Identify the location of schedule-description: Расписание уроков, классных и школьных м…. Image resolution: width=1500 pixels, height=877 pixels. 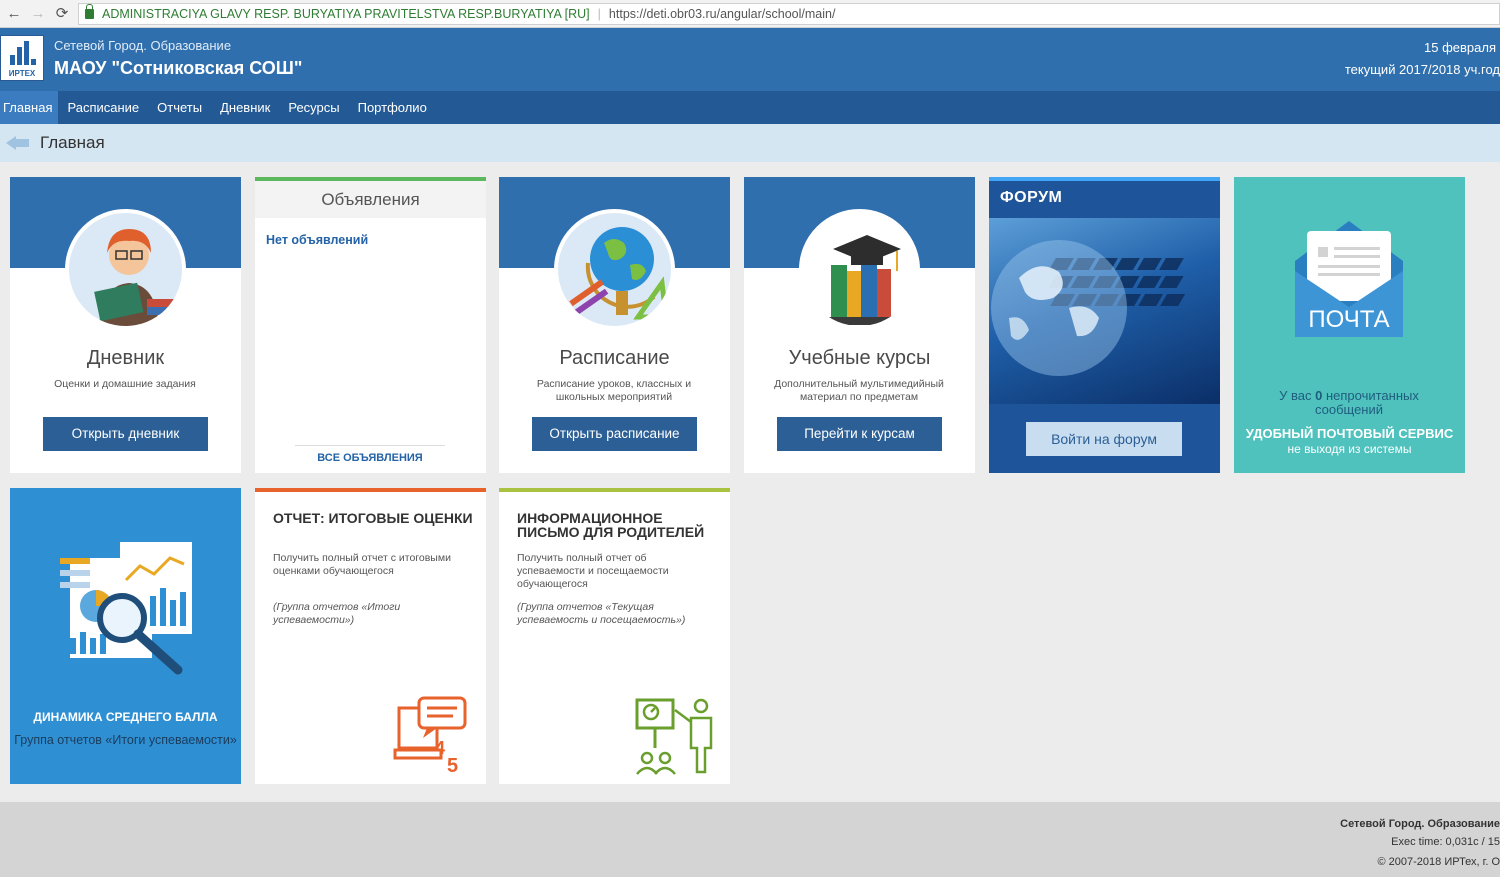
(614, 390).